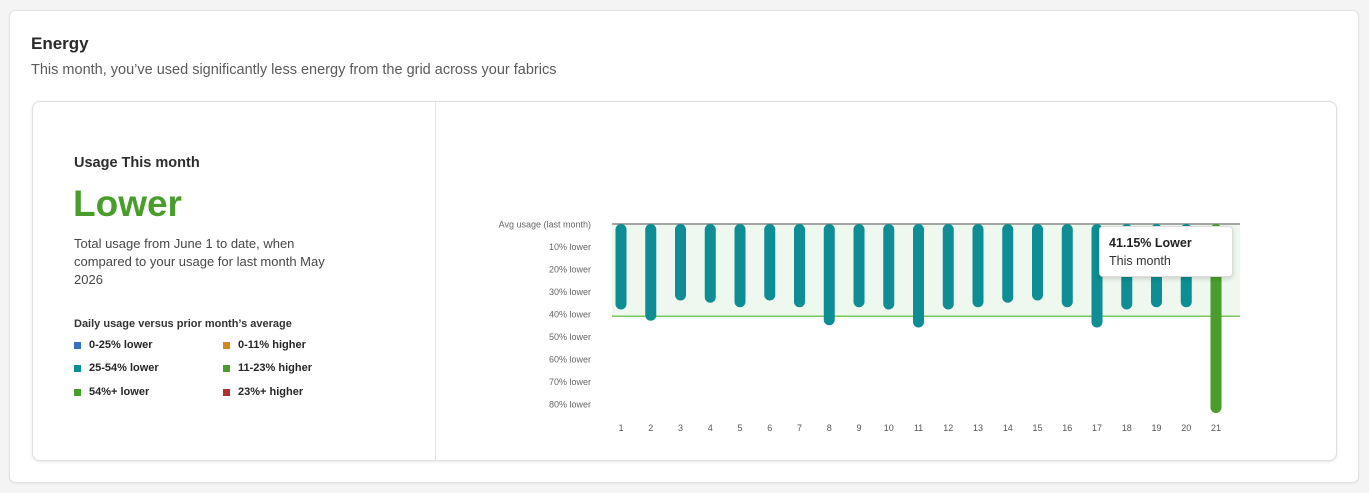 The width and height of the screenshot is (1369, 493). Describe the element at coordinates (570, 247) in the screenshot. I see `y-tick-label: 10% lower` at that location.